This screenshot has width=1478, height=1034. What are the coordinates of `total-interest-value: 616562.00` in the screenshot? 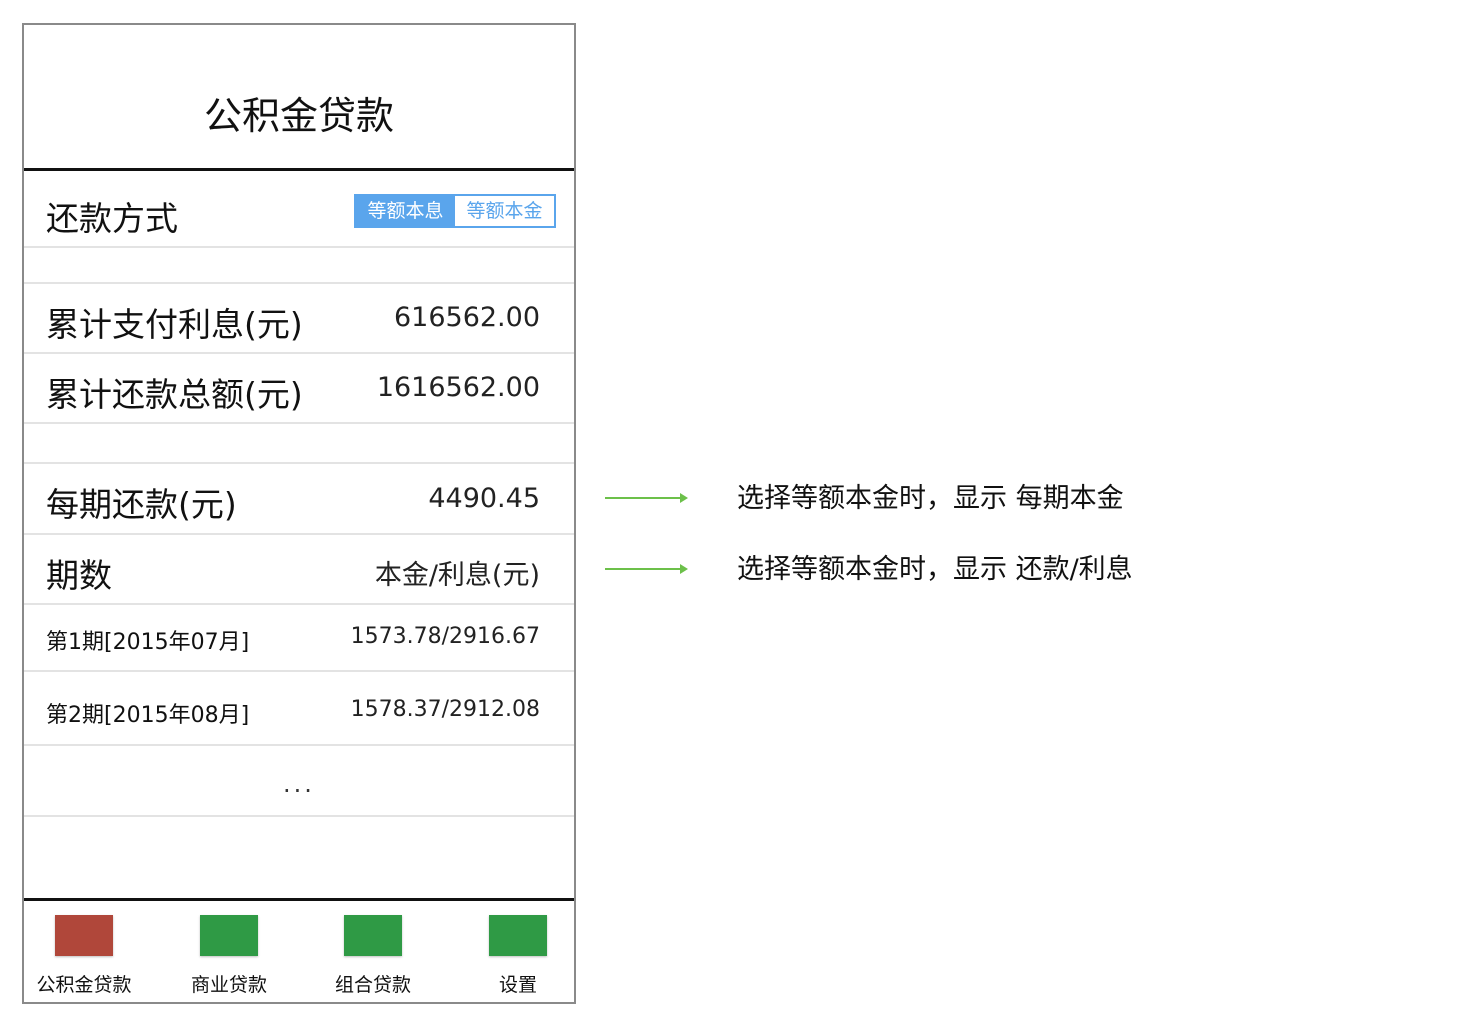 It's located at (466, 317).